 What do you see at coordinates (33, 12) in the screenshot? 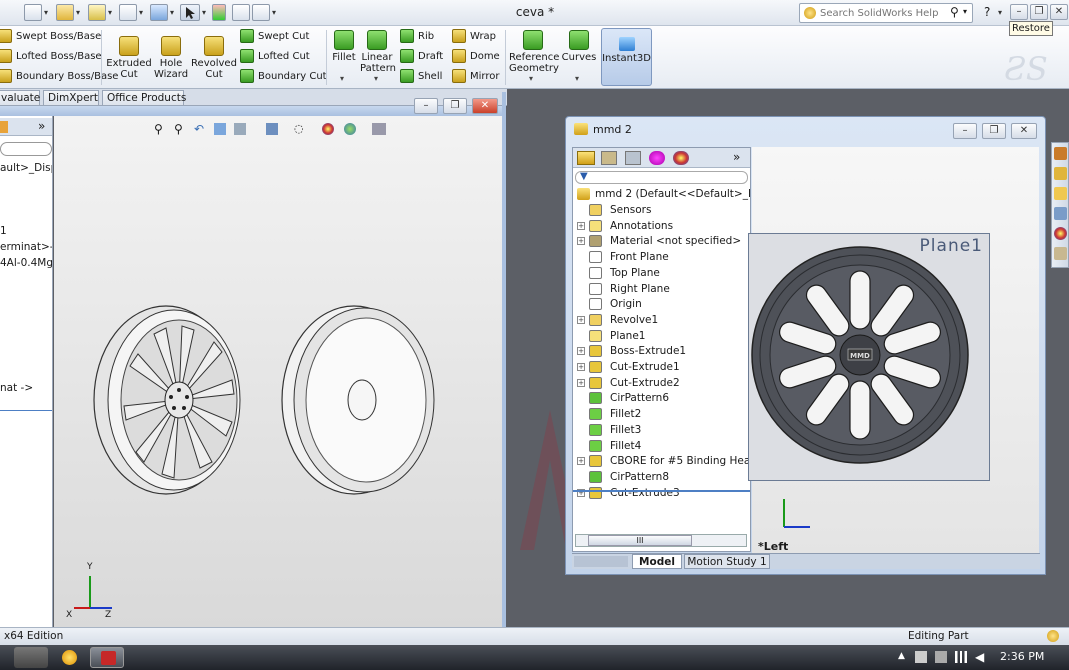
I see `new-document-icon` at bounding box center [33, 12].